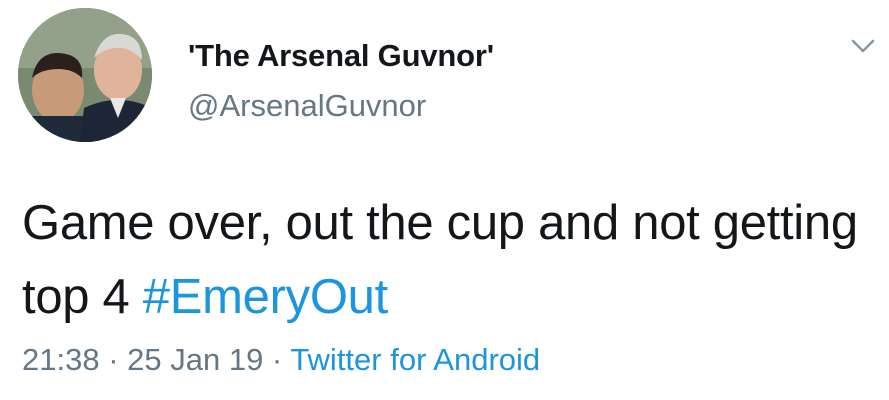 The width and height of the screenshot is (889, 400). I want to click on tweet-source-link: Twitter for Android, so click(415, 359).